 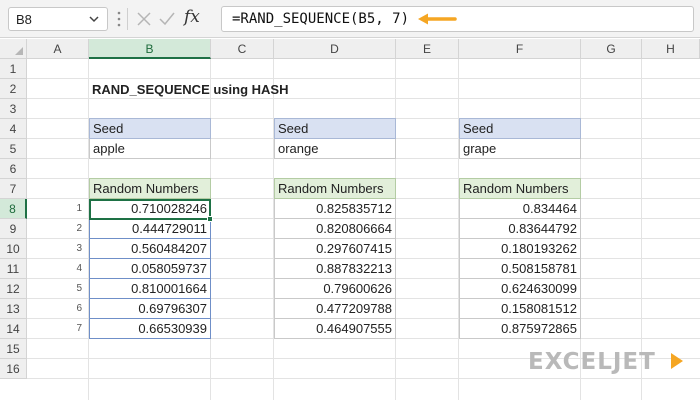 What do you see at coordinates (13, 329) in the screenshot?
I see `row-header-14: 14` at bounding box center [13, 329].